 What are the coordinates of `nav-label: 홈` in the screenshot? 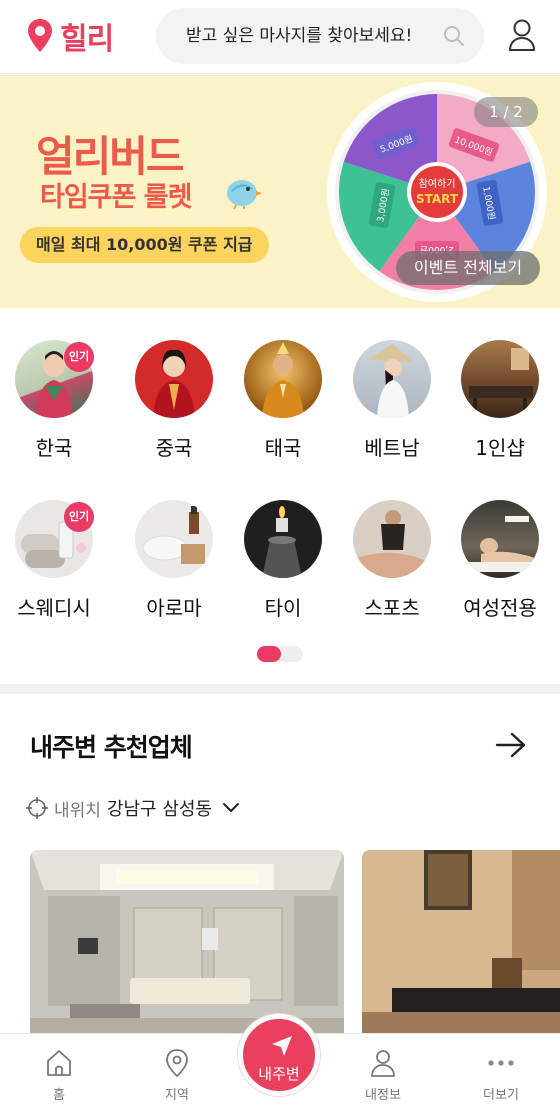 It's located at (59, 1095).